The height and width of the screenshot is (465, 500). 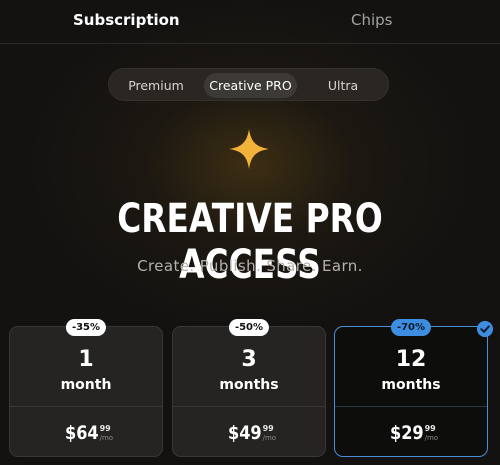 I want to click on price: $29 99/mo, so click(x=411, y=433).